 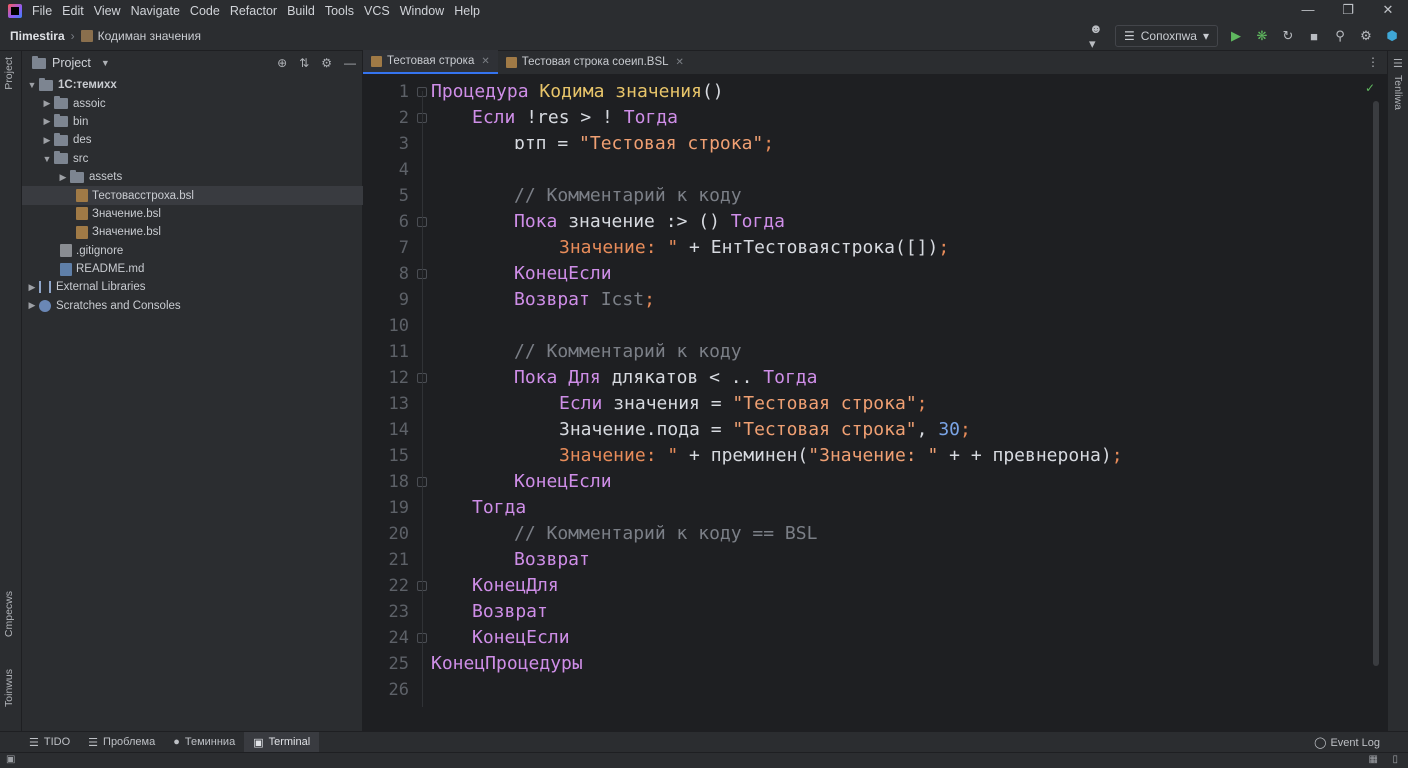 What do you see at coordinates (1236, 36) in the screenshot?
I see `run-icon: ▶` at bounding box center [1236, 36].